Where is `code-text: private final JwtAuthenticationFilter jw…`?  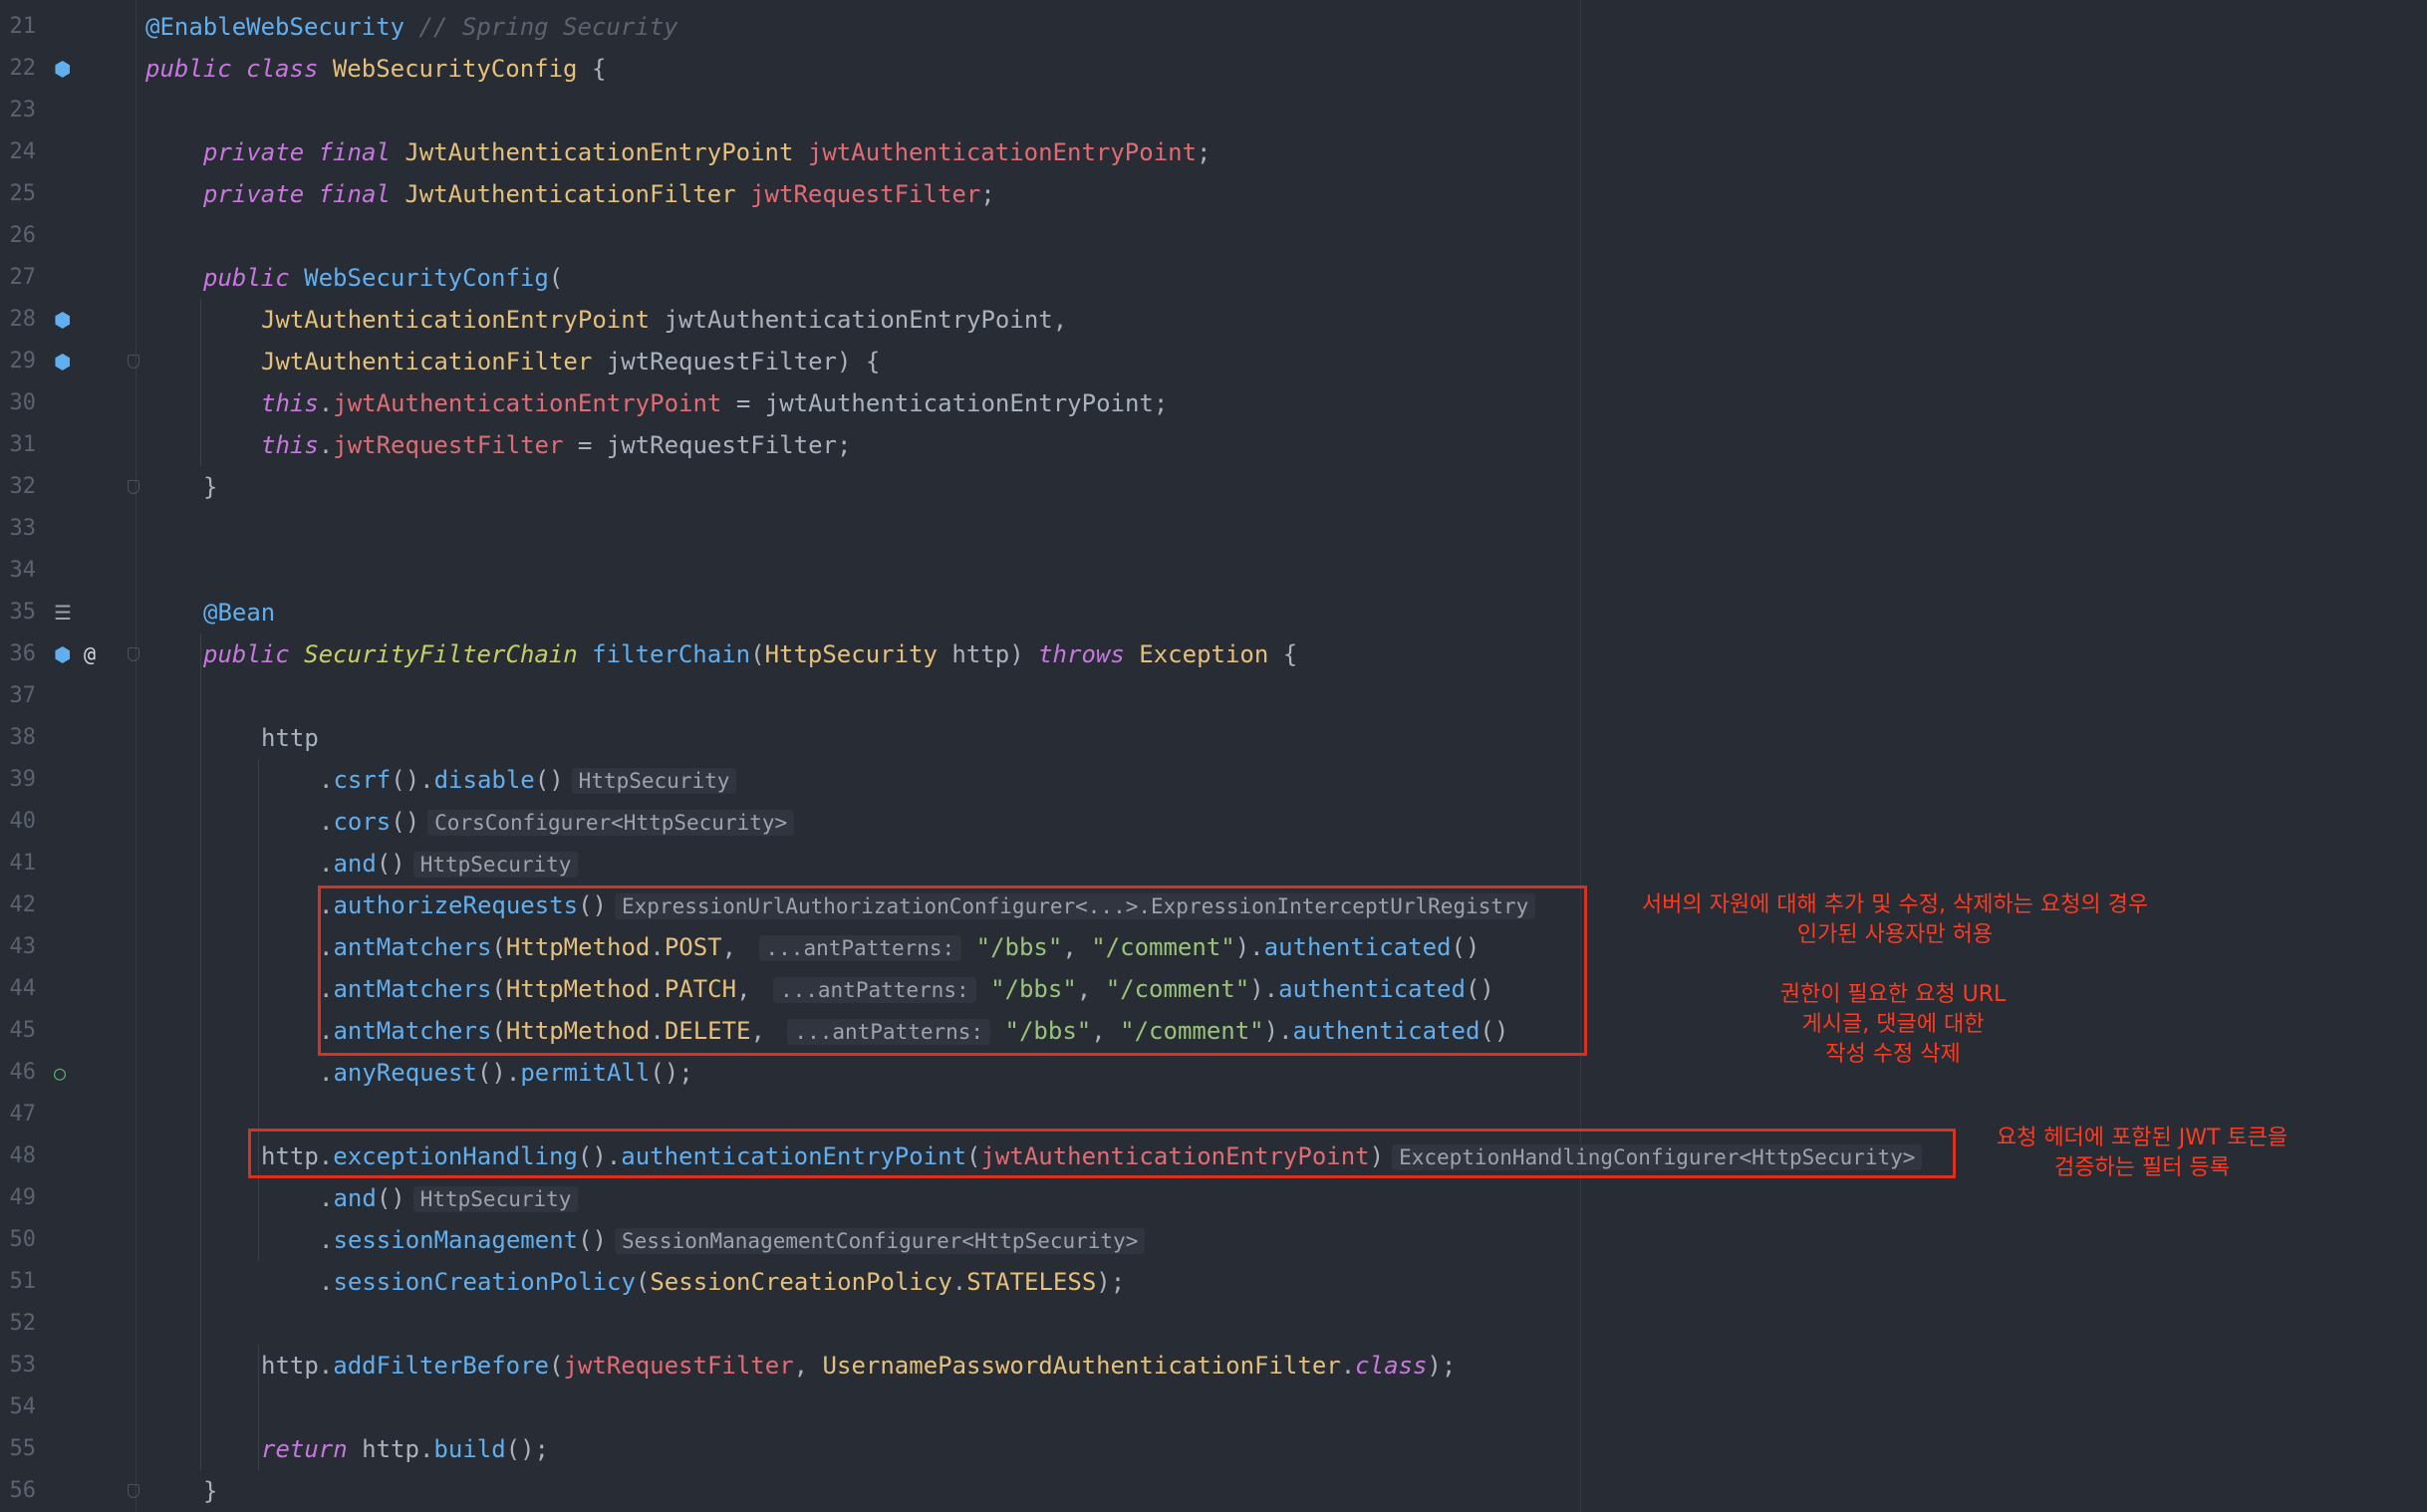
code-text: private final JwtAuthenticationFilter jw… is located at coordinates (599, 194).